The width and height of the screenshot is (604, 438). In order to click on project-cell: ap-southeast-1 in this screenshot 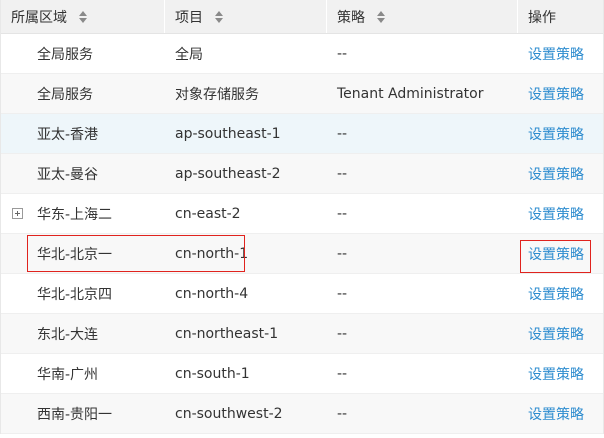, I will do `click(228, 133)`.